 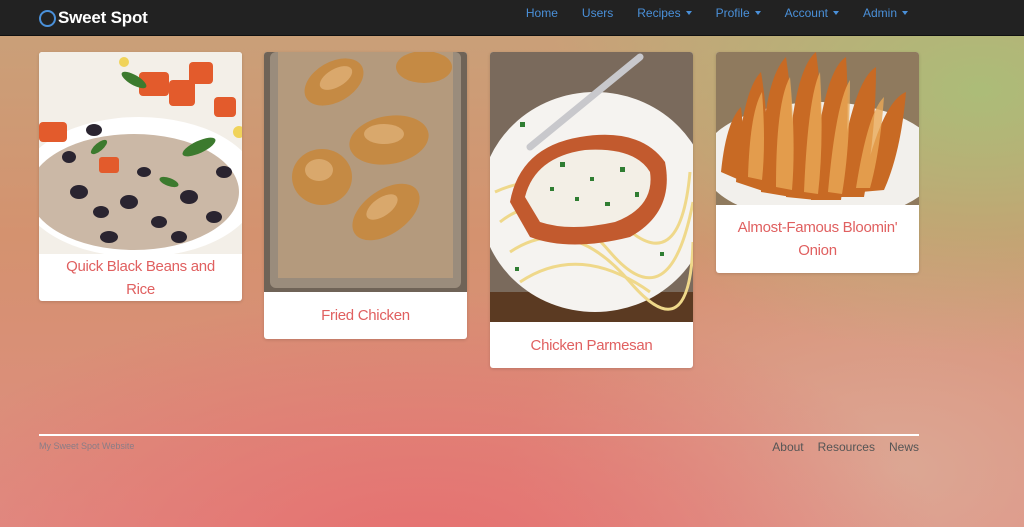 I want to click on brand-name: Sweet Spot, so click(x=103, y=17).